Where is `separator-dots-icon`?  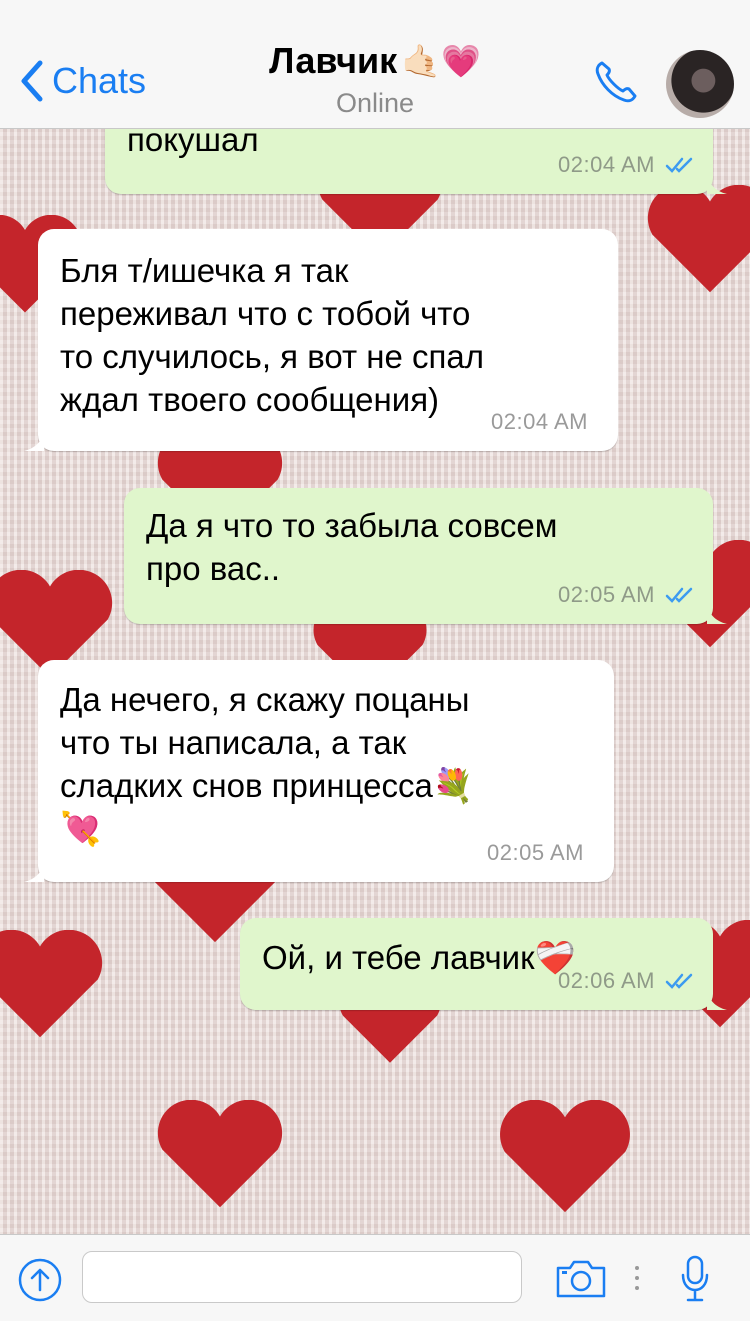 separator-dots-icon is located at coordinates (637, 1278).